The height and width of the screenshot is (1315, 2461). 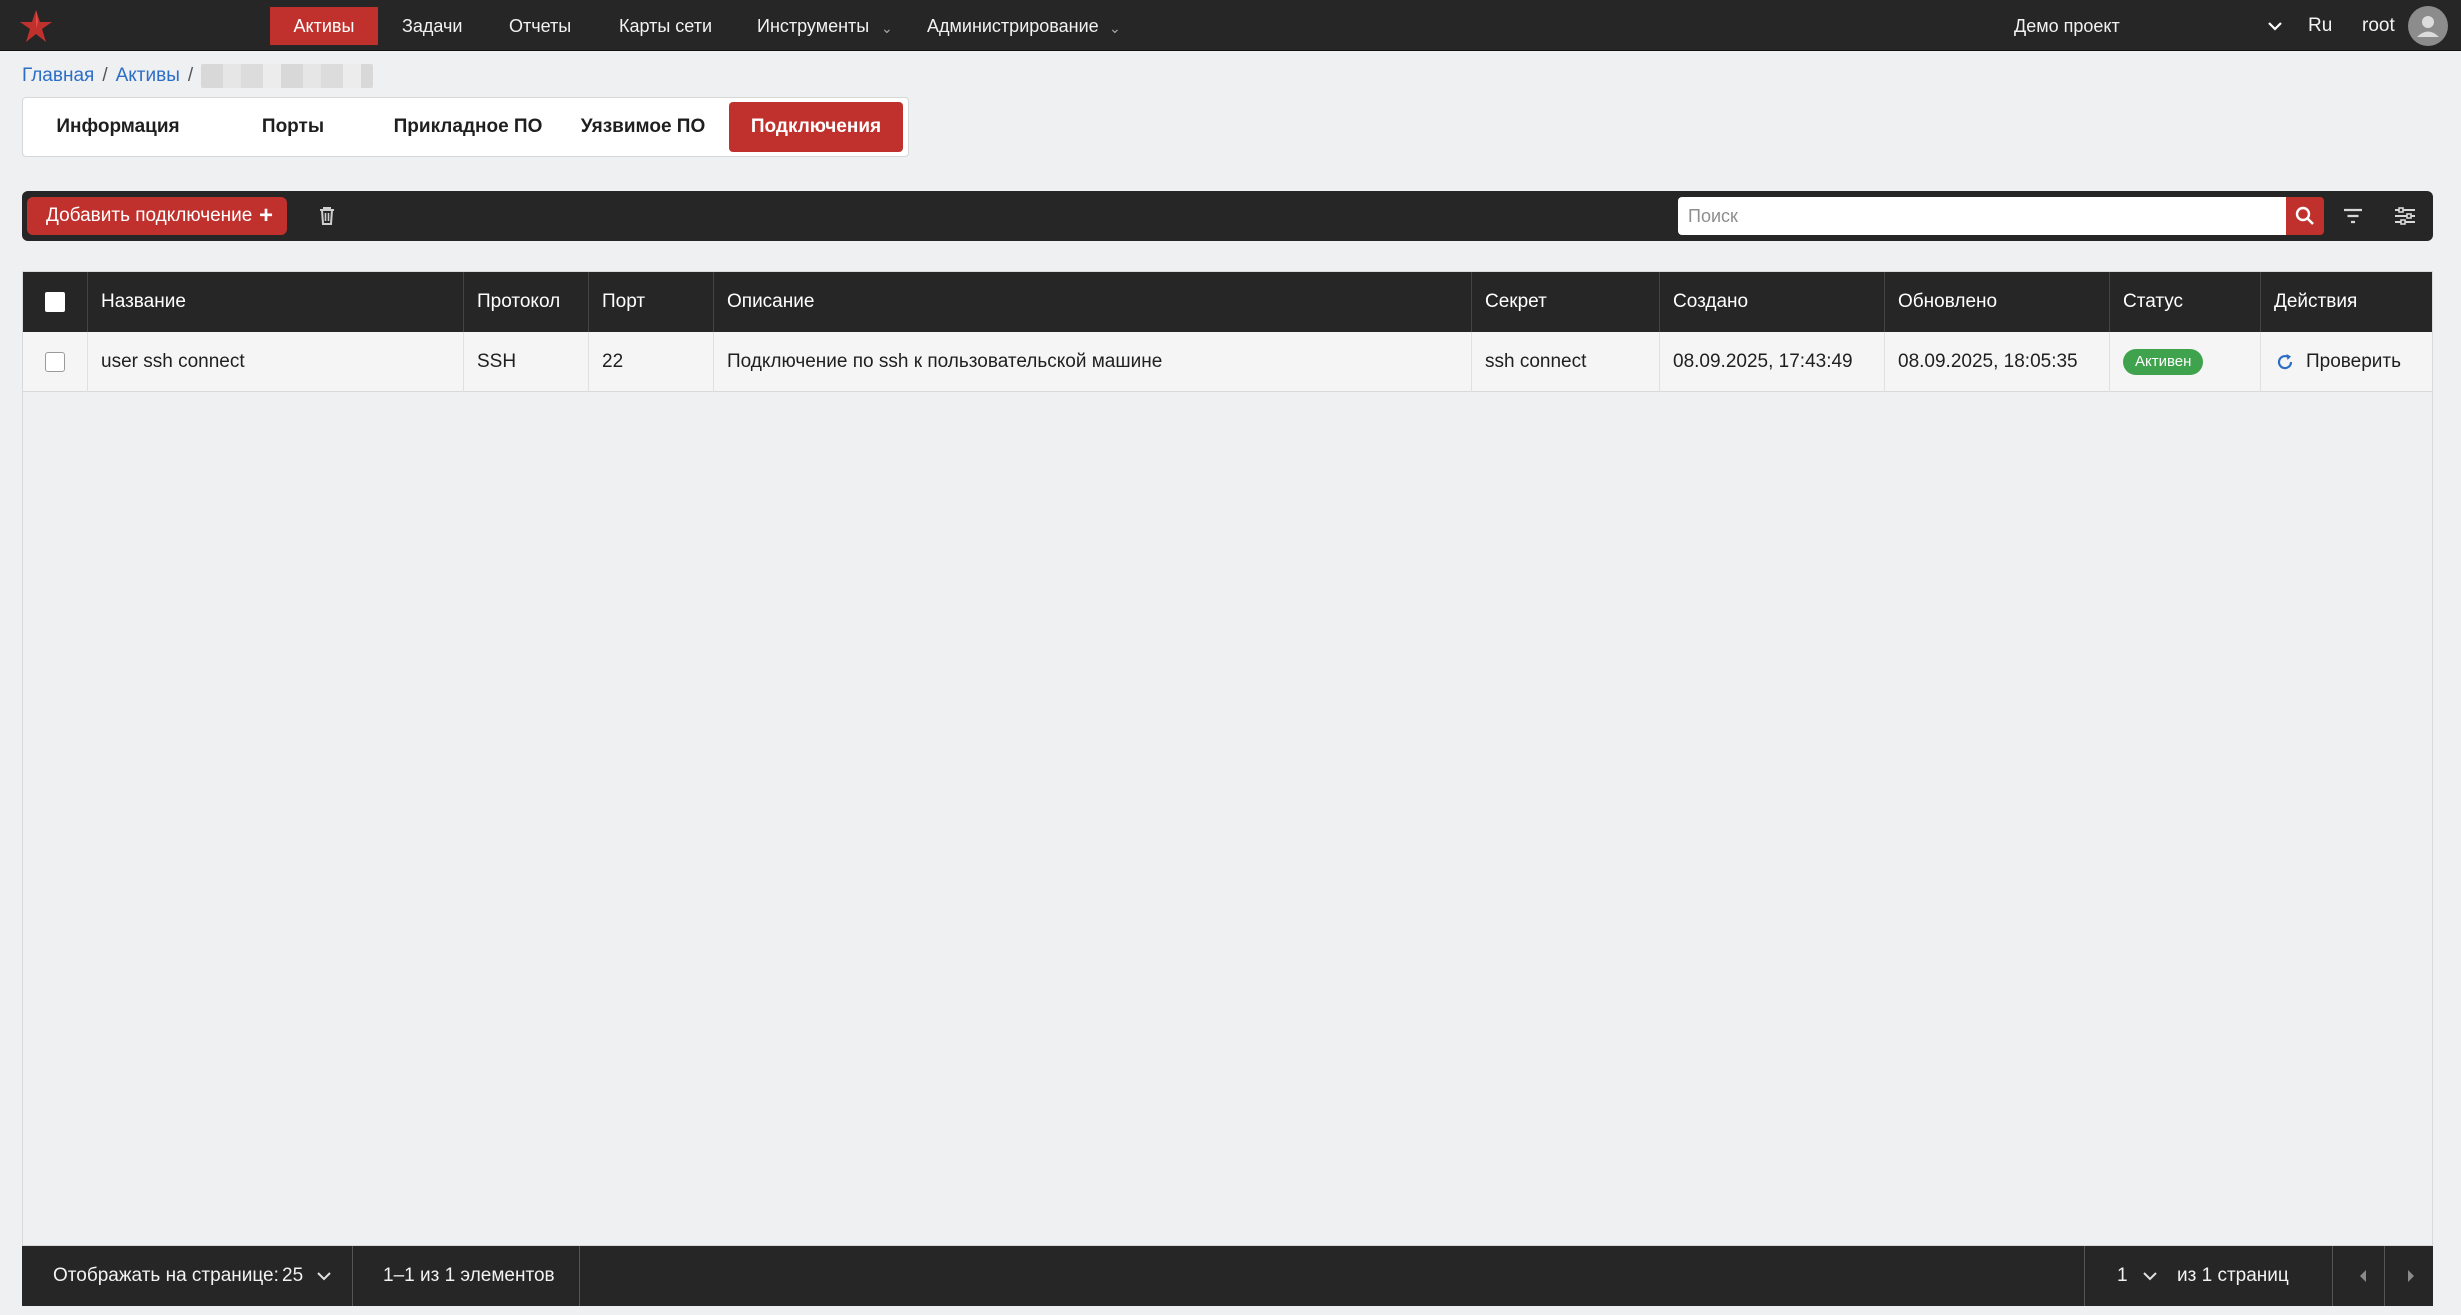 What do you see at coordinates (265, 215) in the screenshot?
I see `plus-icon: +` at bounding box center [265, 215].